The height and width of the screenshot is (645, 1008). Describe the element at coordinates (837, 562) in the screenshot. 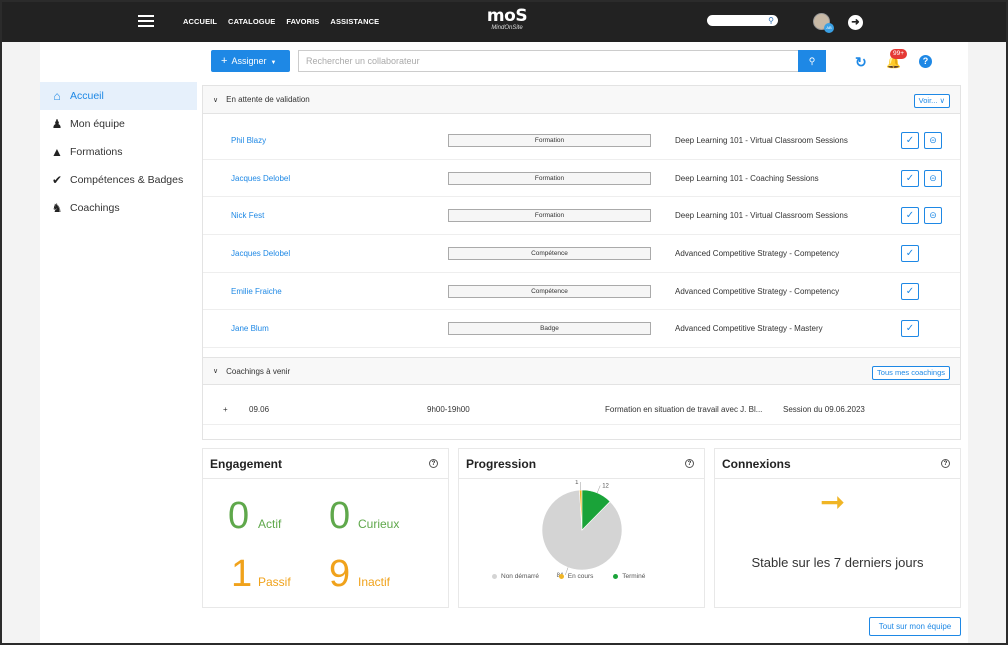

I see `connexions-text: Stable sur les 7 derniers jours` at that location.